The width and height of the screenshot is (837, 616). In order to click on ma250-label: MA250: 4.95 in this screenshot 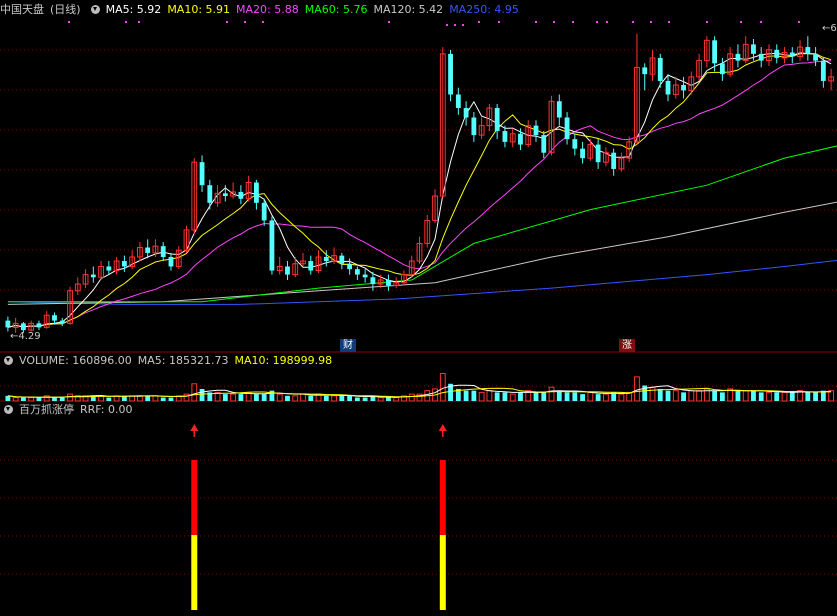, I will do `click(484, 9)`.